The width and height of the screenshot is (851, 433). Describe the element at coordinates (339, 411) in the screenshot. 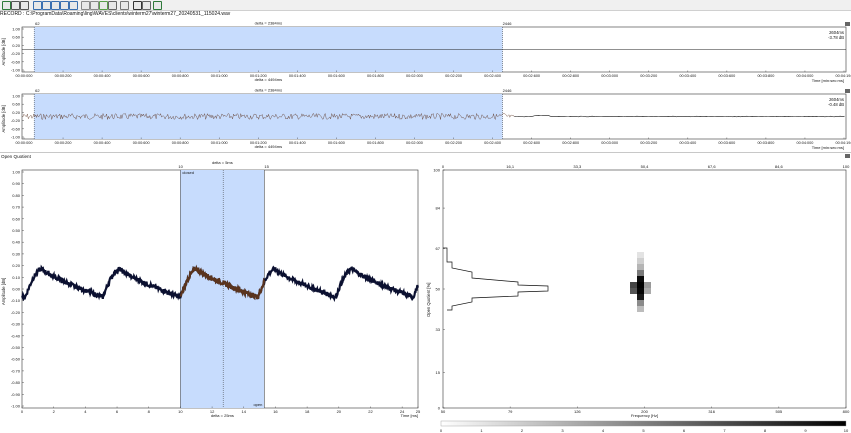

I see `og-xtick-label: 20` at that location.